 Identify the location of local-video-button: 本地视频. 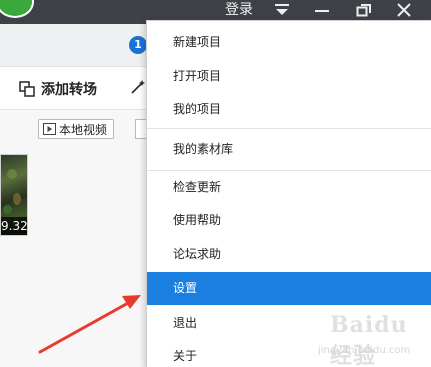
(76, 129).